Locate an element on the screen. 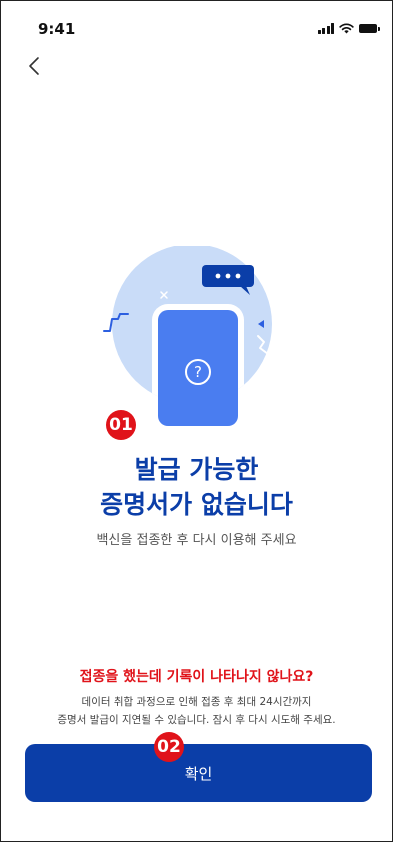 The height and width of the screenshot is (842, 393). title-line-2: 증명서가 없습니다 is located at coordinates (196, 504).